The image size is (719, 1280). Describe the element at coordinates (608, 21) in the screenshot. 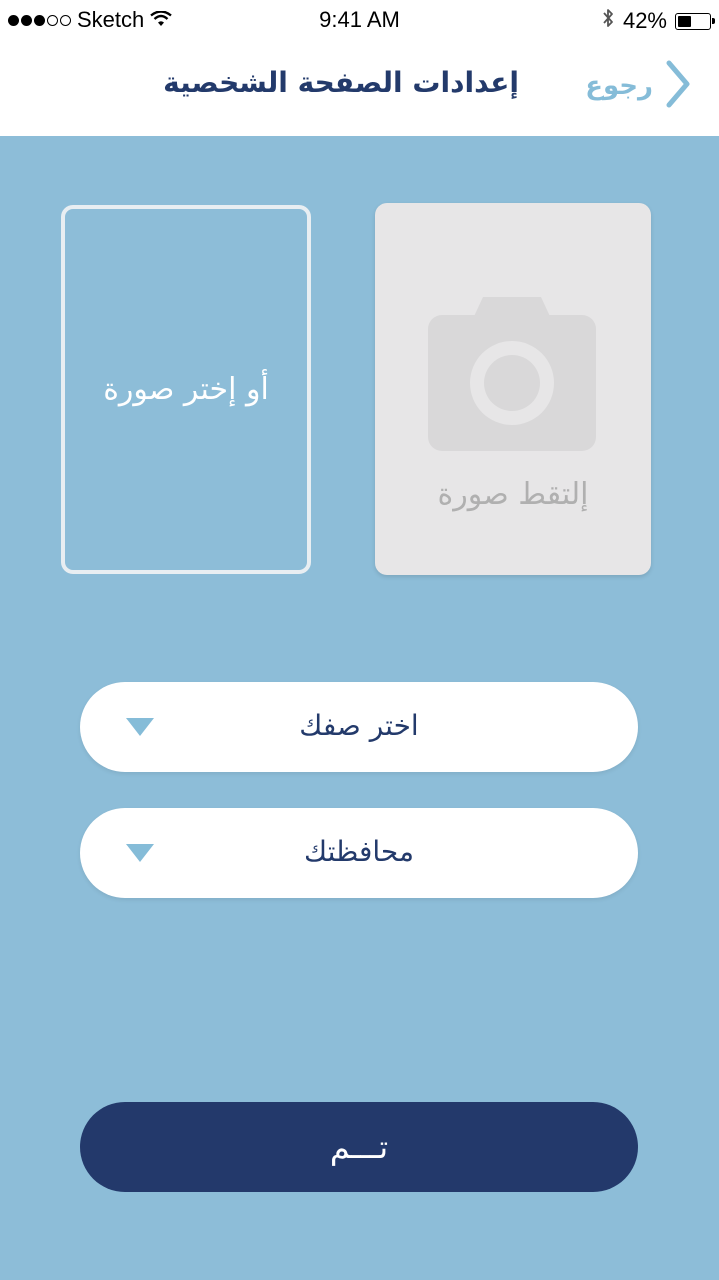

I see `bluetooth-icon` at that location.